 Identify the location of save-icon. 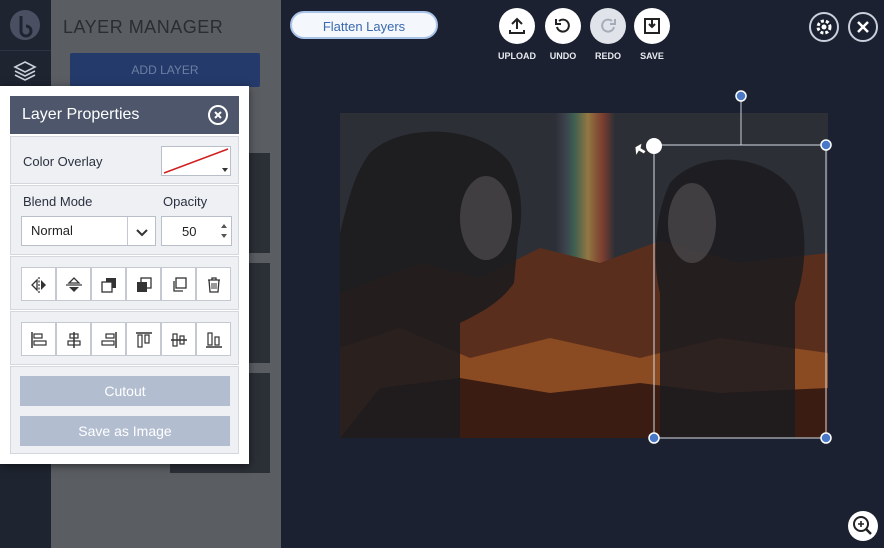
(652, 26).